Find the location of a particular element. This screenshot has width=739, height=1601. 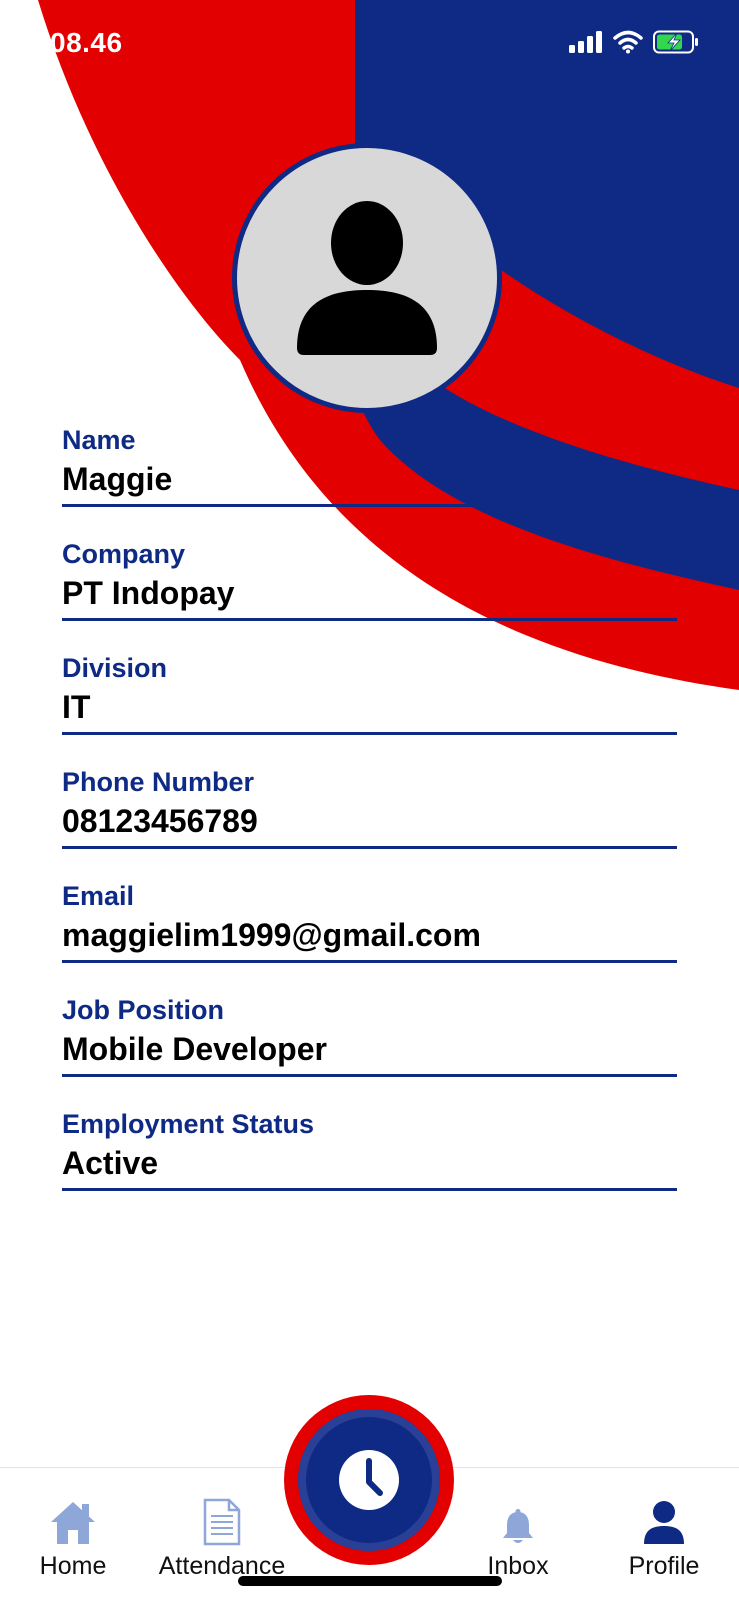

field-label: Email is located at coordinates (98, 896).